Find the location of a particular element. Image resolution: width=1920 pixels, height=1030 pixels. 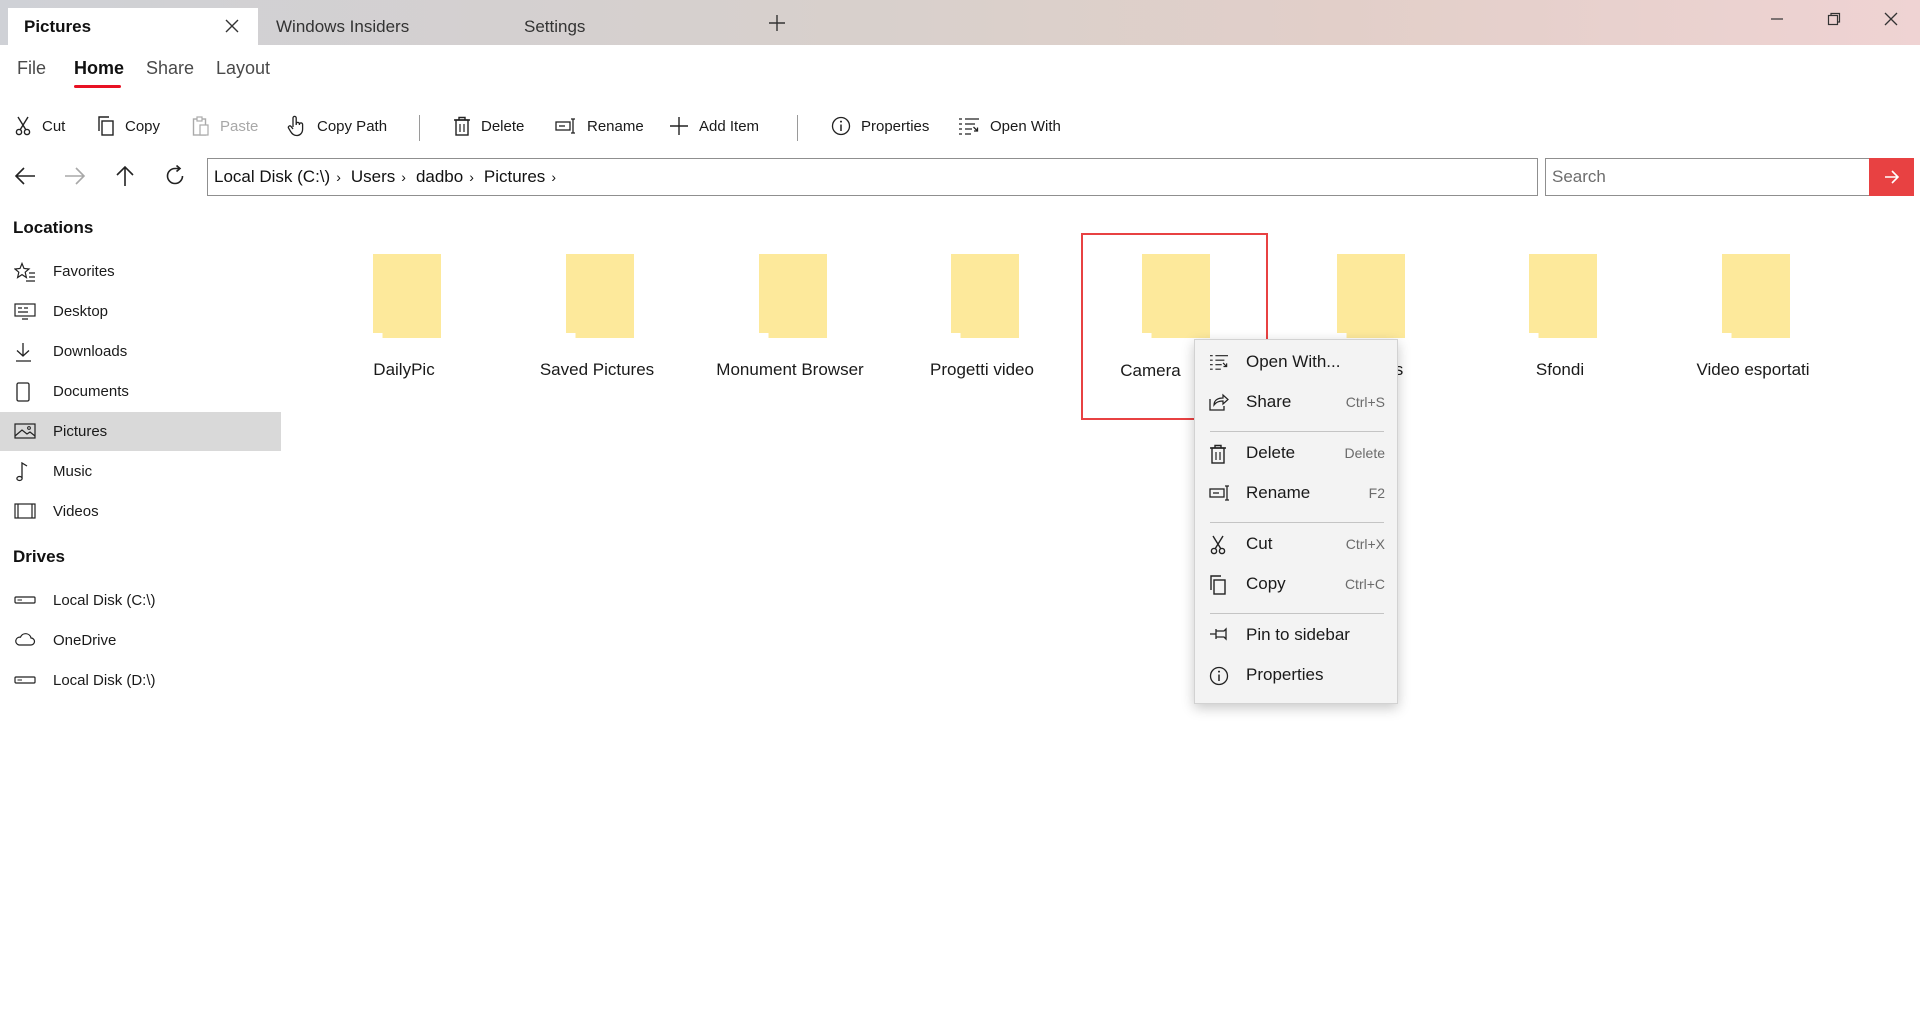

shortcut-label: Ctrl+S is located at coordinates (1365, 402).